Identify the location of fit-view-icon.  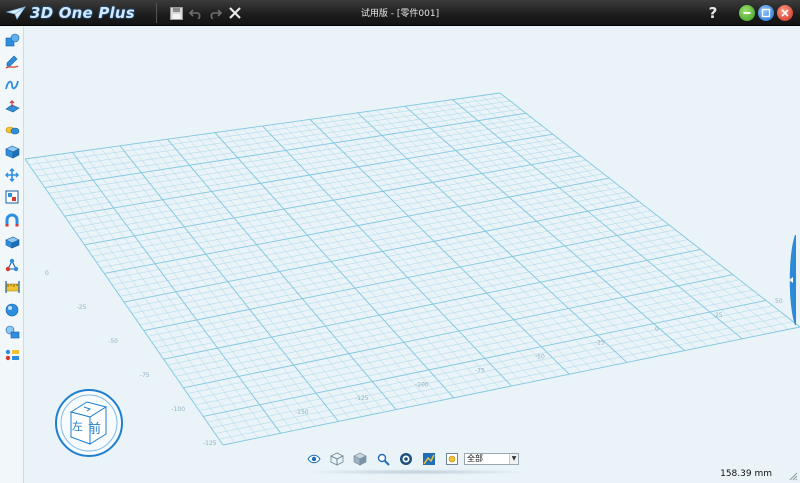
(406, 459).